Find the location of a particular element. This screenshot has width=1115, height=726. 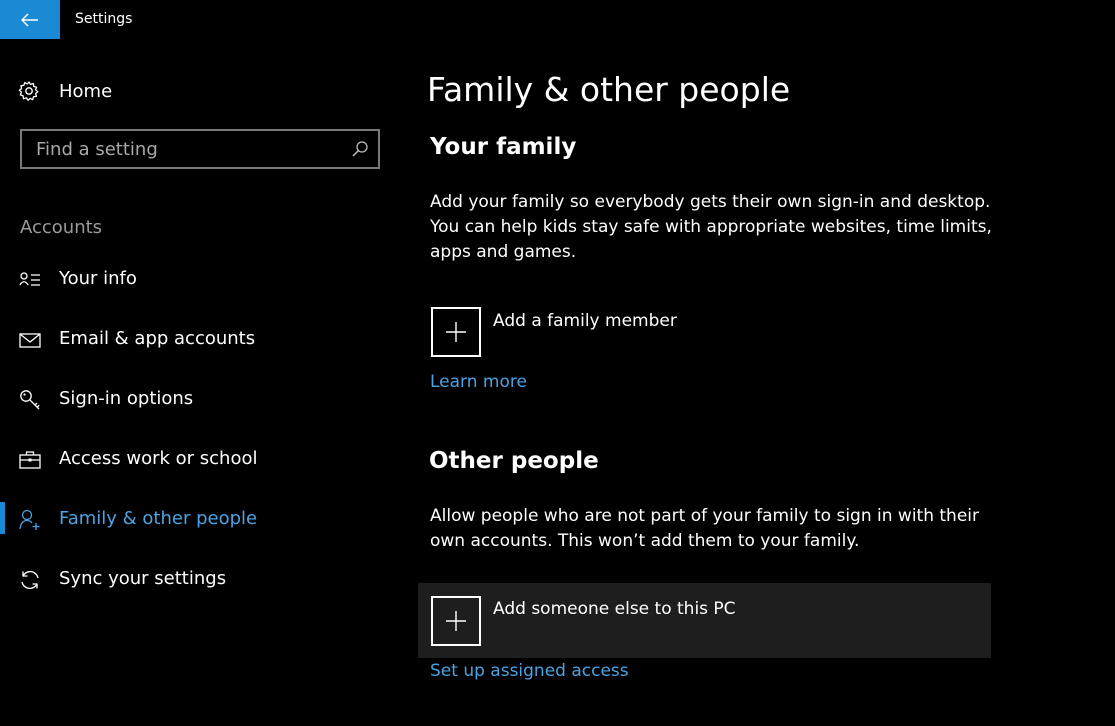

sidebar-item-family: Family & other people is located at coordinates (200, 520).